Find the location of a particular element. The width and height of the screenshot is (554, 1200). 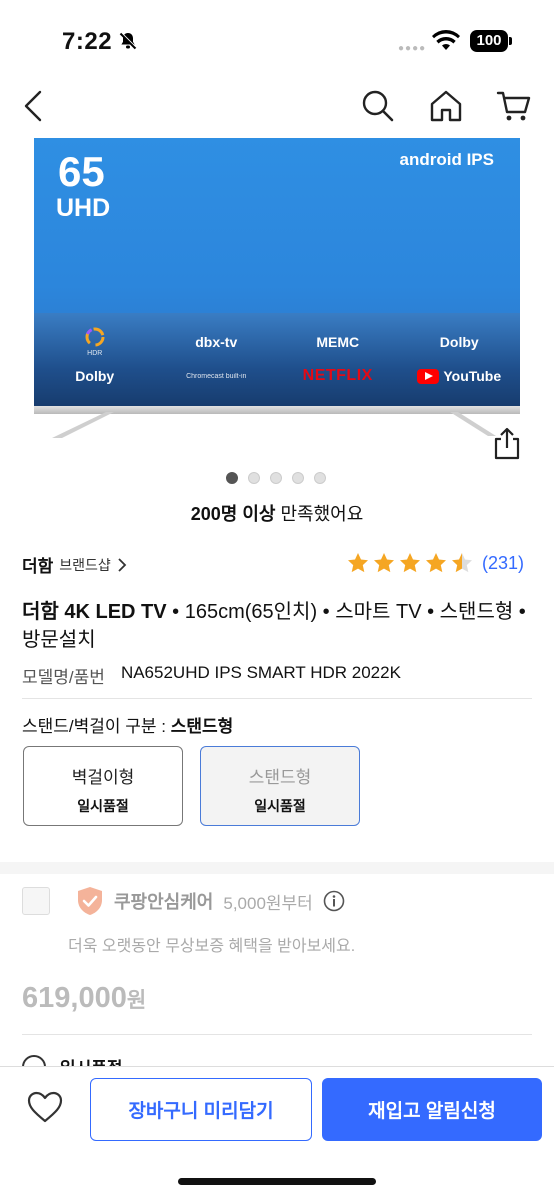

rating: (231) is located at coordinates (435, 563).